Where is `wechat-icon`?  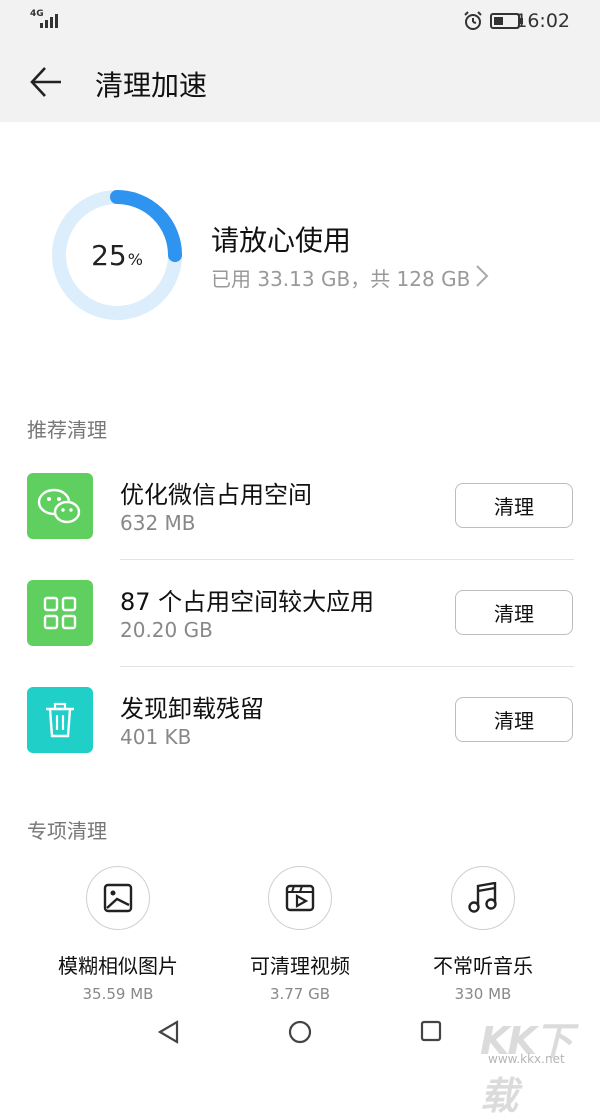
wechat-icon is located at coordinates (60, 506).